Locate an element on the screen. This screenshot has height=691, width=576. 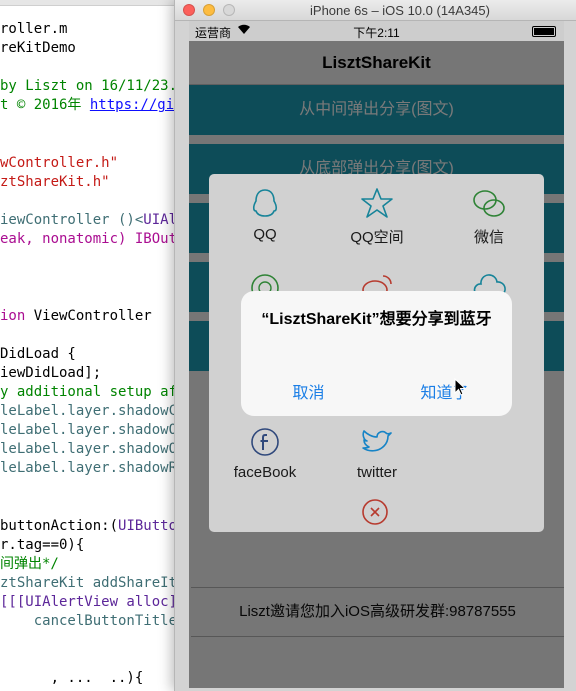
code-line: DidLoad { is located at coordinates (38, 354).